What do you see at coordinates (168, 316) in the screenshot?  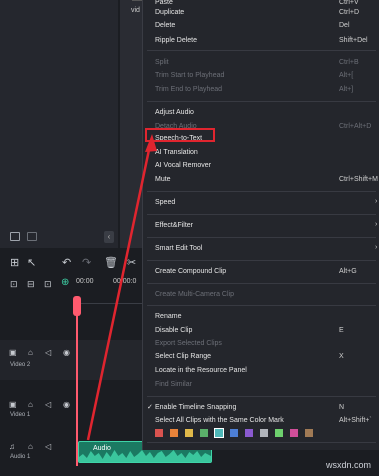 I see `menu-item-rename: Rename` at bounding box center [168, 316].